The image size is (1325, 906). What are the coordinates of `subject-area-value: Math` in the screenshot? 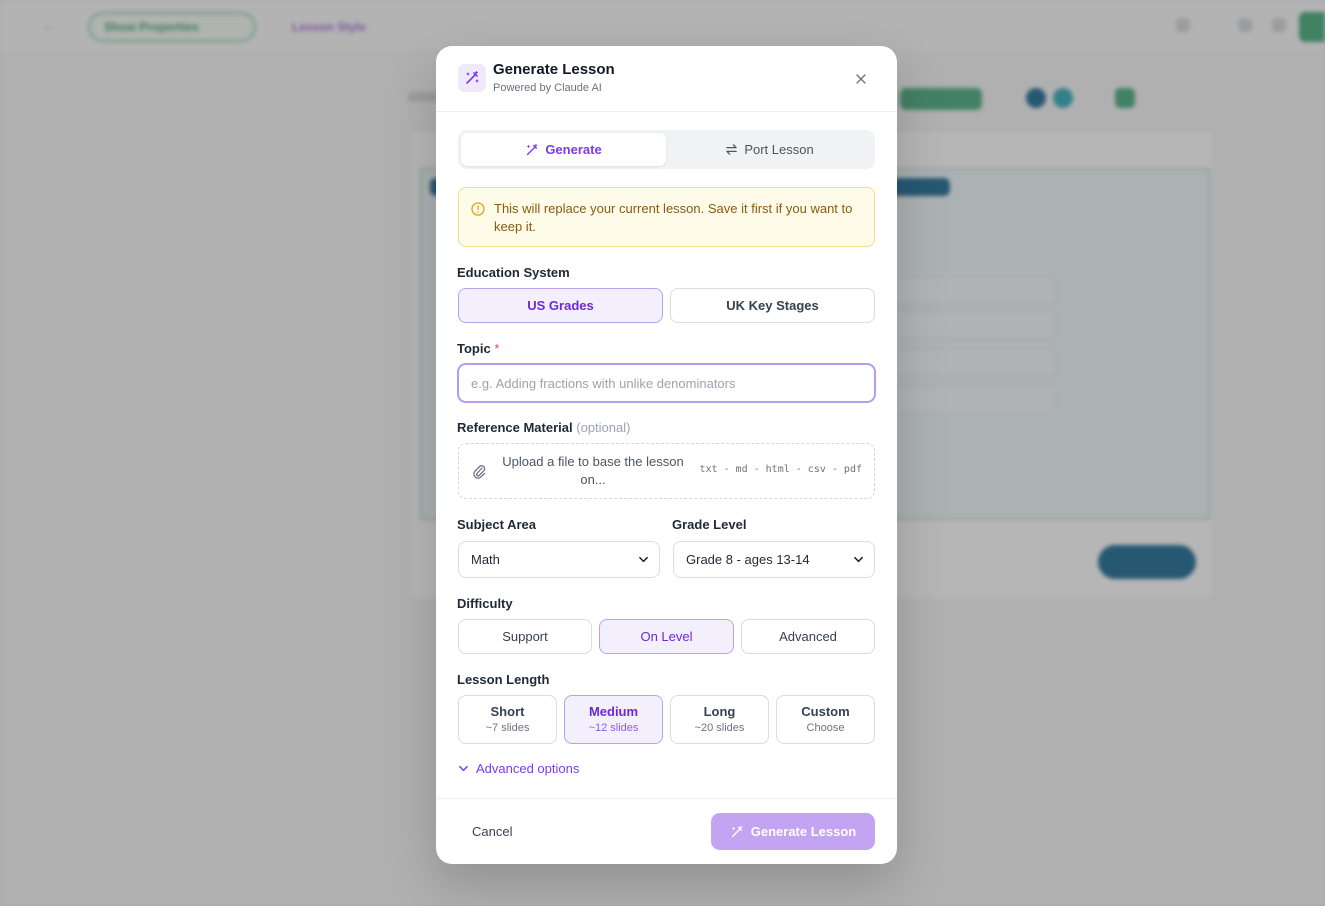 It's located at (485, 559).